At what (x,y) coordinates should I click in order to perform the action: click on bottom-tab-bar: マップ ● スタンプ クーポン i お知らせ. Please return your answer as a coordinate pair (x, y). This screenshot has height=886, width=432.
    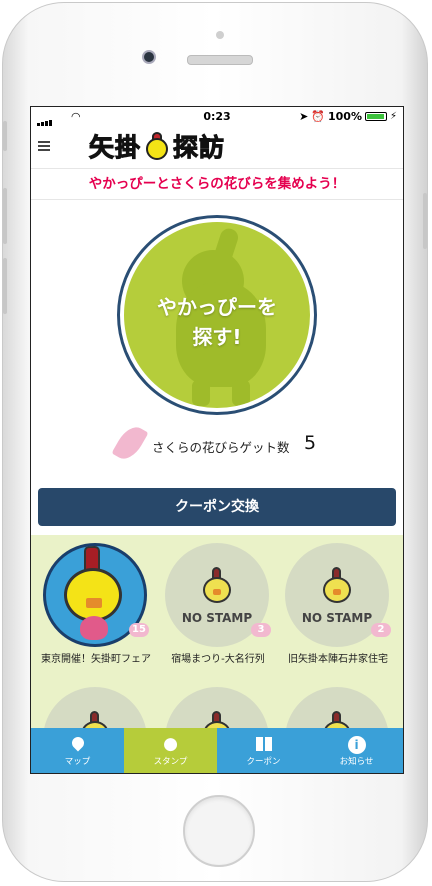
    Looking at the image, I should click on (217, 750).